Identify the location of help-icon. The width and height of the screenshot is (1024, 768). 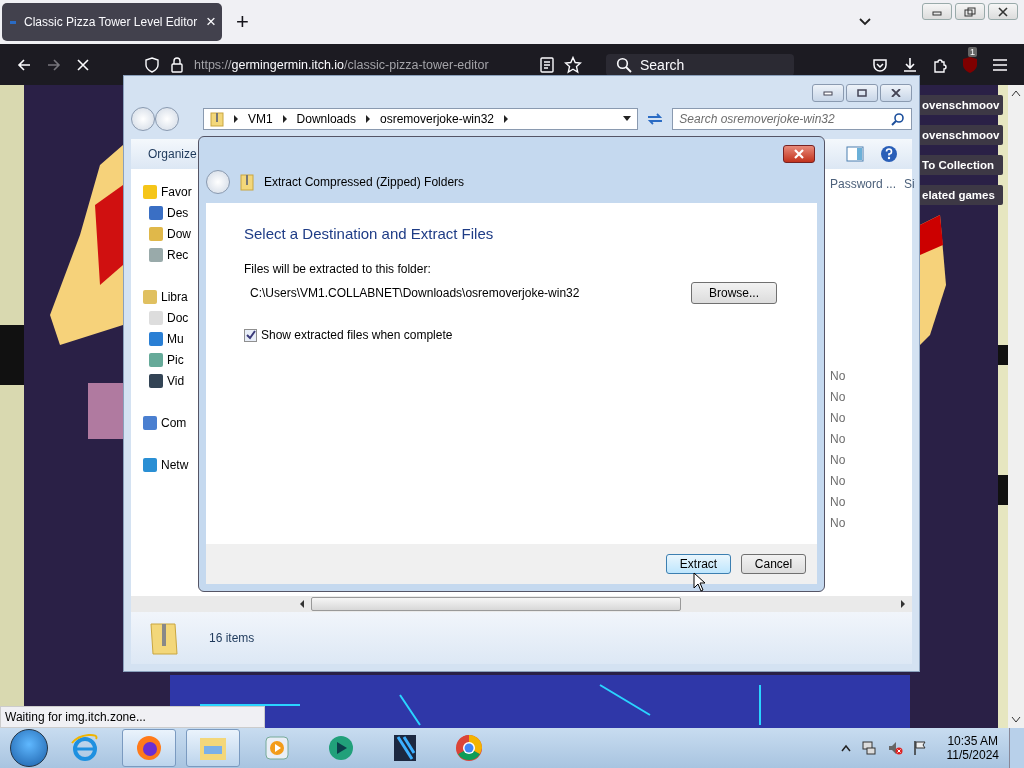
(889, 154).